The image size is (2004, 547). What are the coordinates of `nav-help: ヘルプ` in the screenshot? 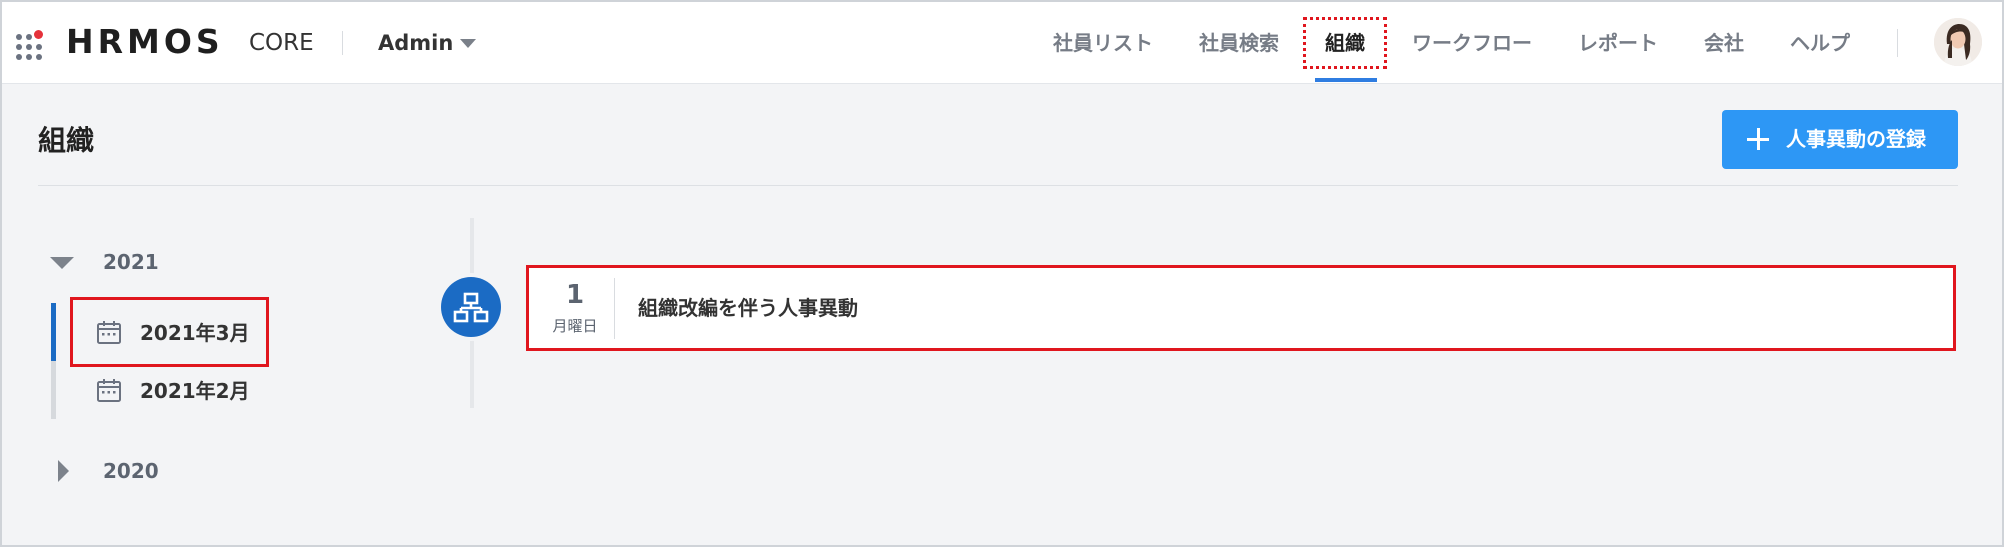 It's located at (1820, 43).